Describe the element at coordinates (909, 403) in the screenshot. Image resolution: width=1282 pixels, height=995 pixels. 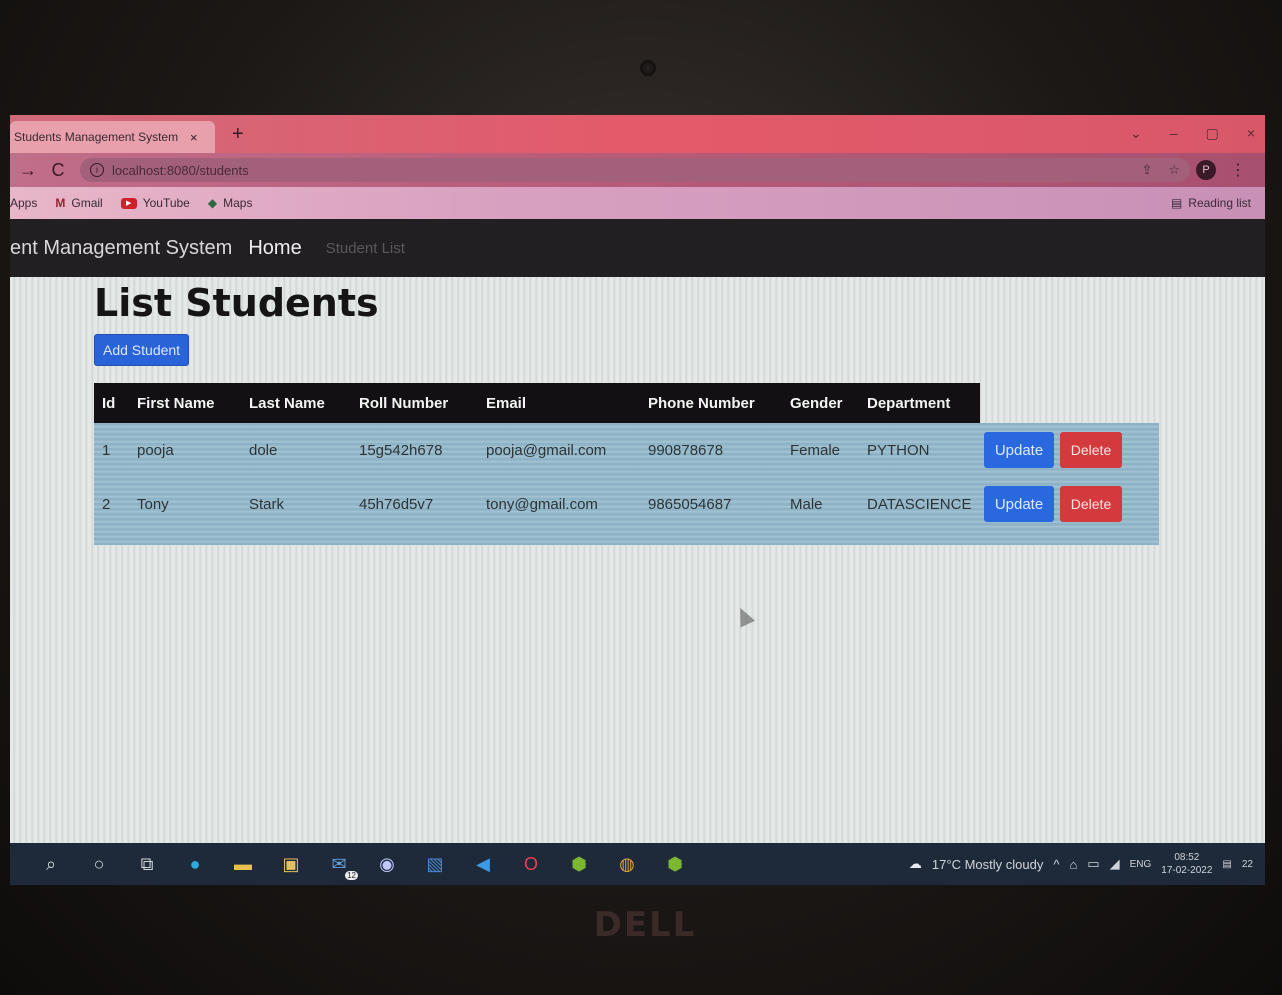
I see `column-header-department: Department` at that location.